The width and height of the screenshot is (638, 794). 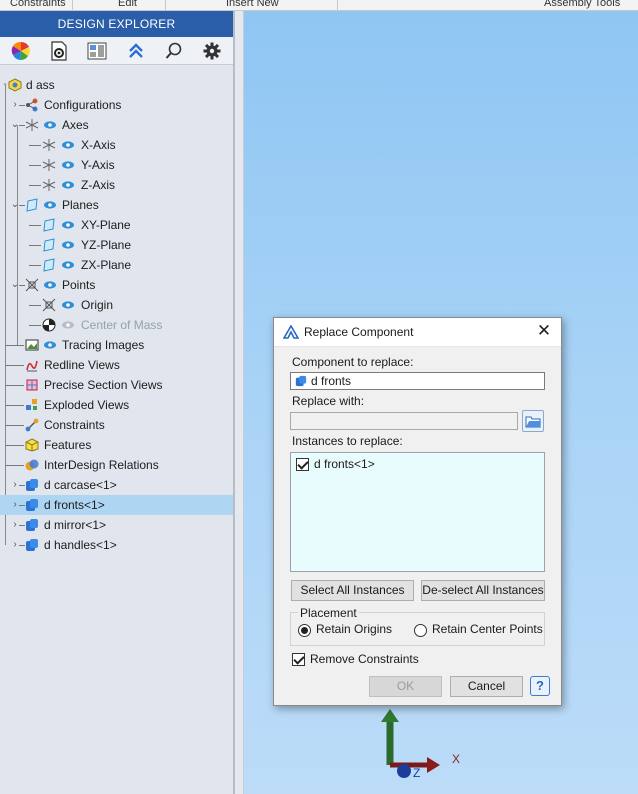 I want to click on component-to-replace-field: d fronts, so click(x=417, y=381).